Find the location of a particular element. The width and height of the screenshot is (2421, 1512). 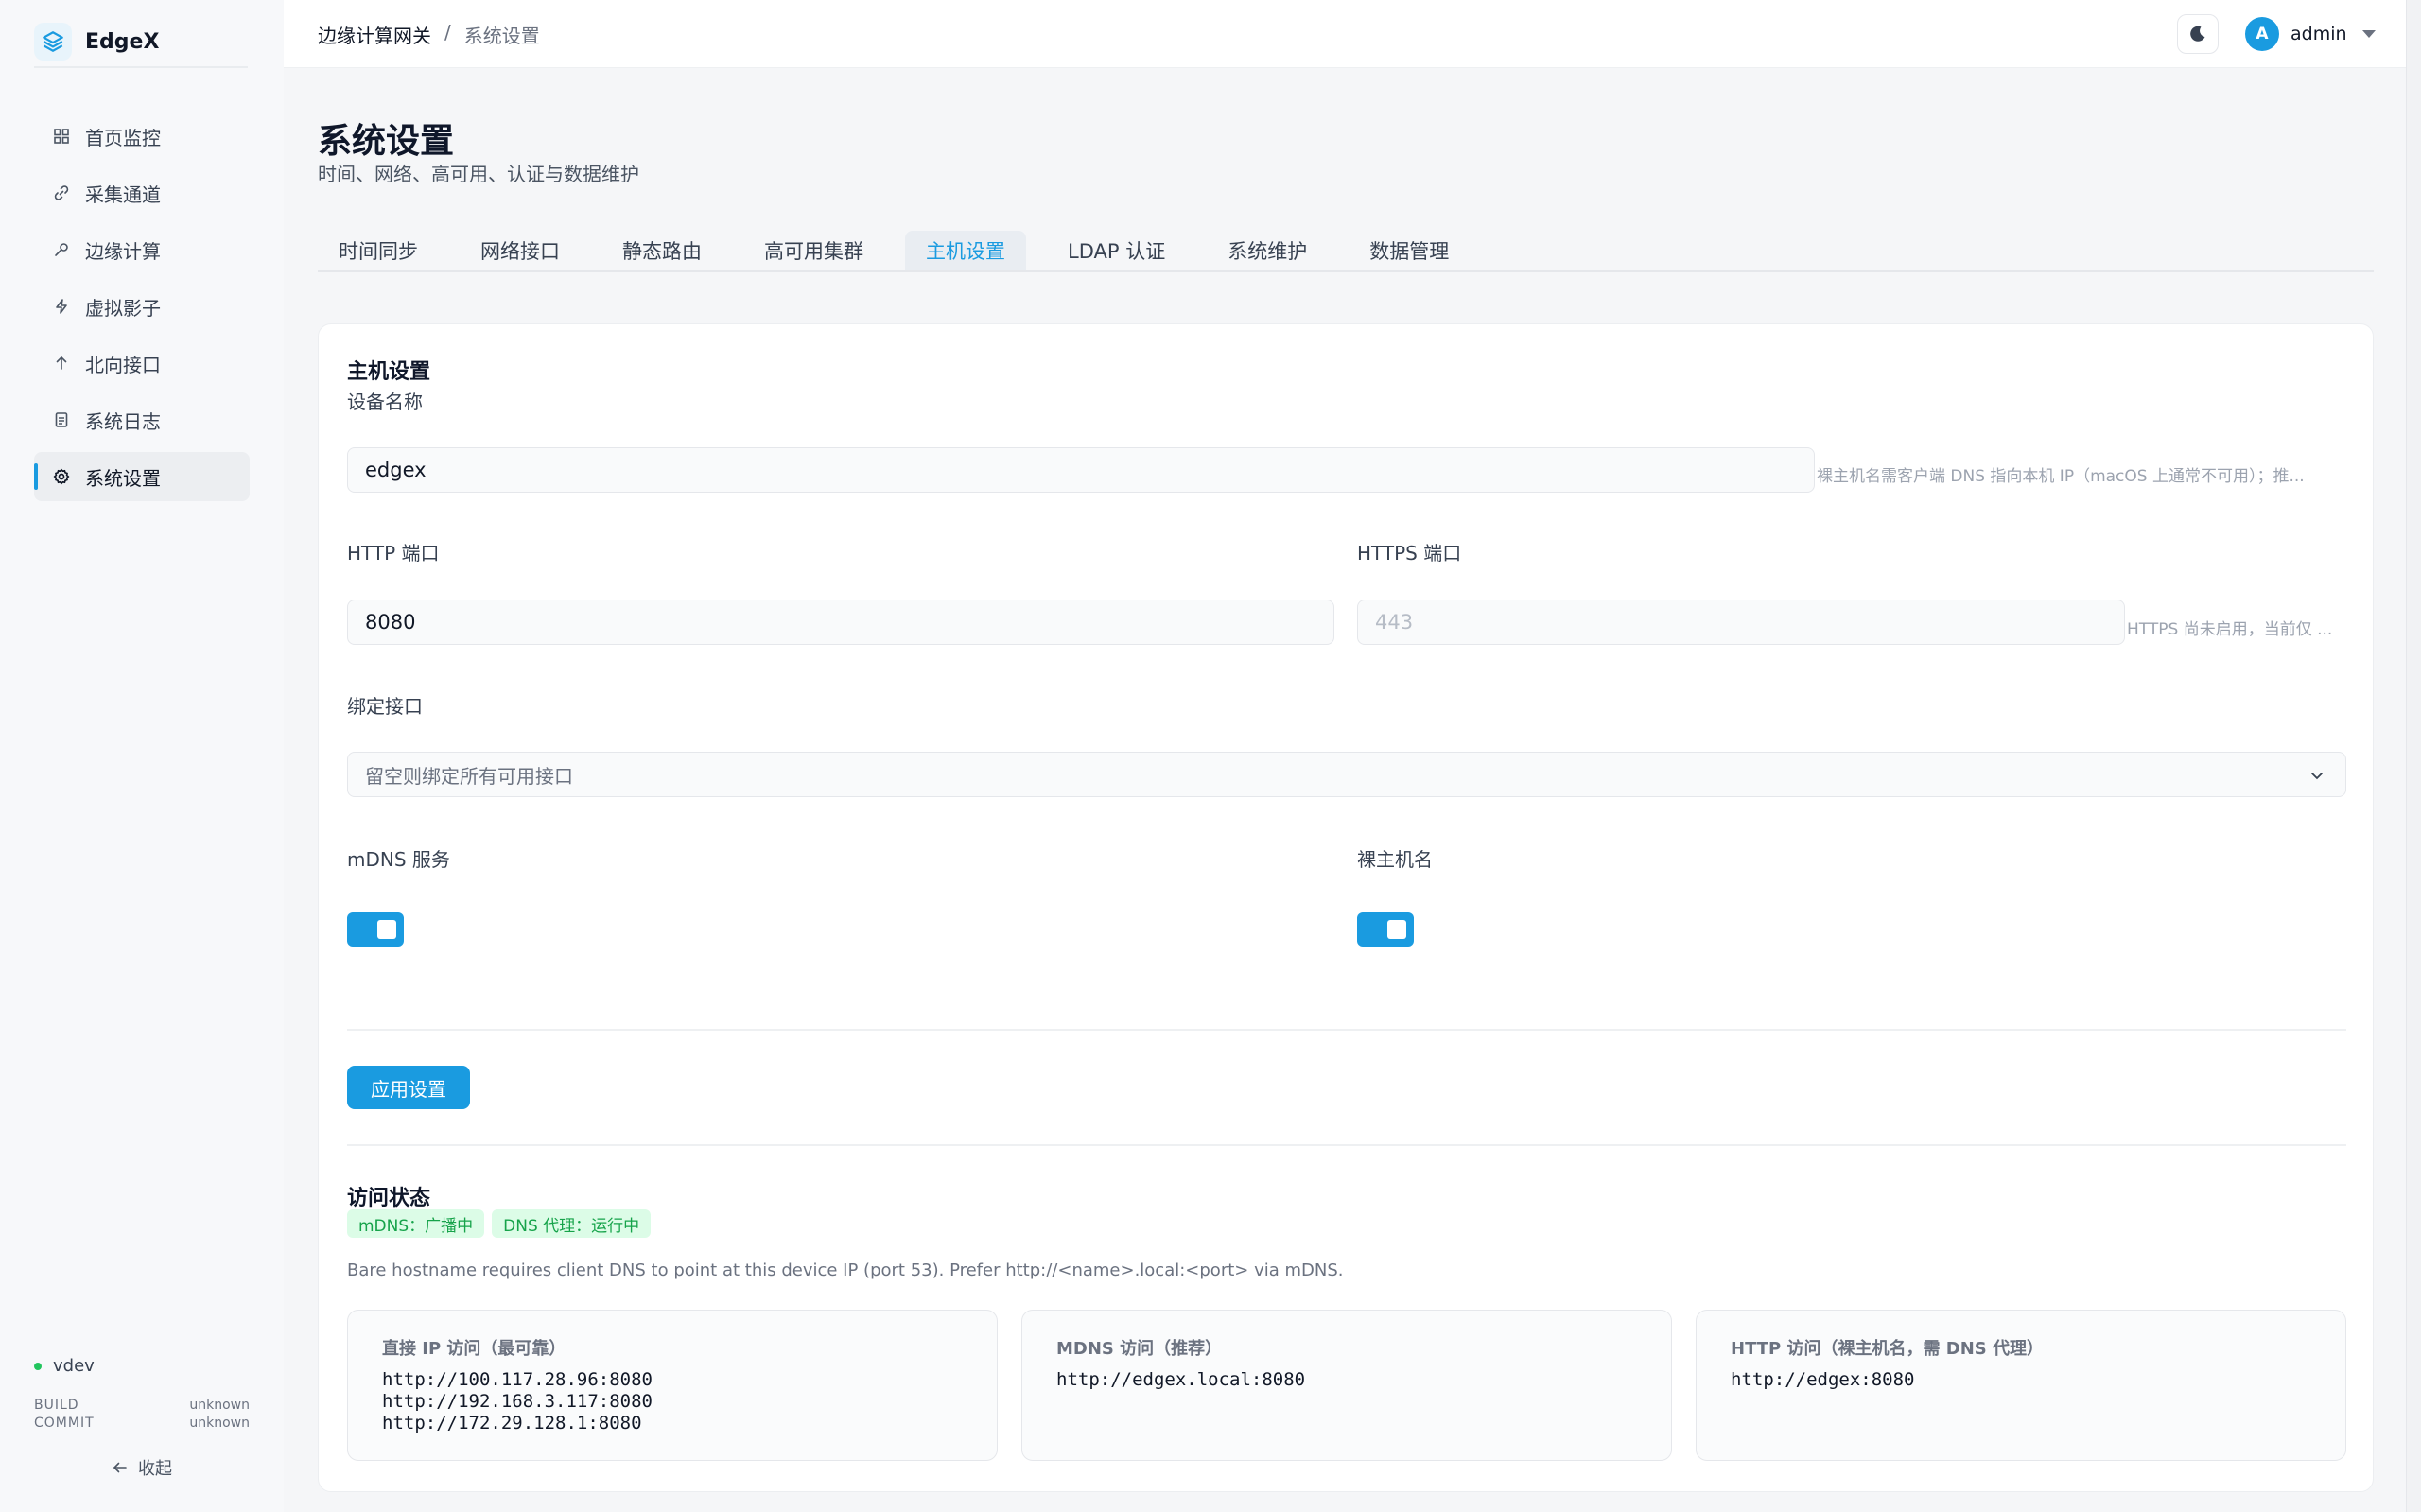

tab-ldap: LDAP 认证 is located at coordinates (1116, 250).